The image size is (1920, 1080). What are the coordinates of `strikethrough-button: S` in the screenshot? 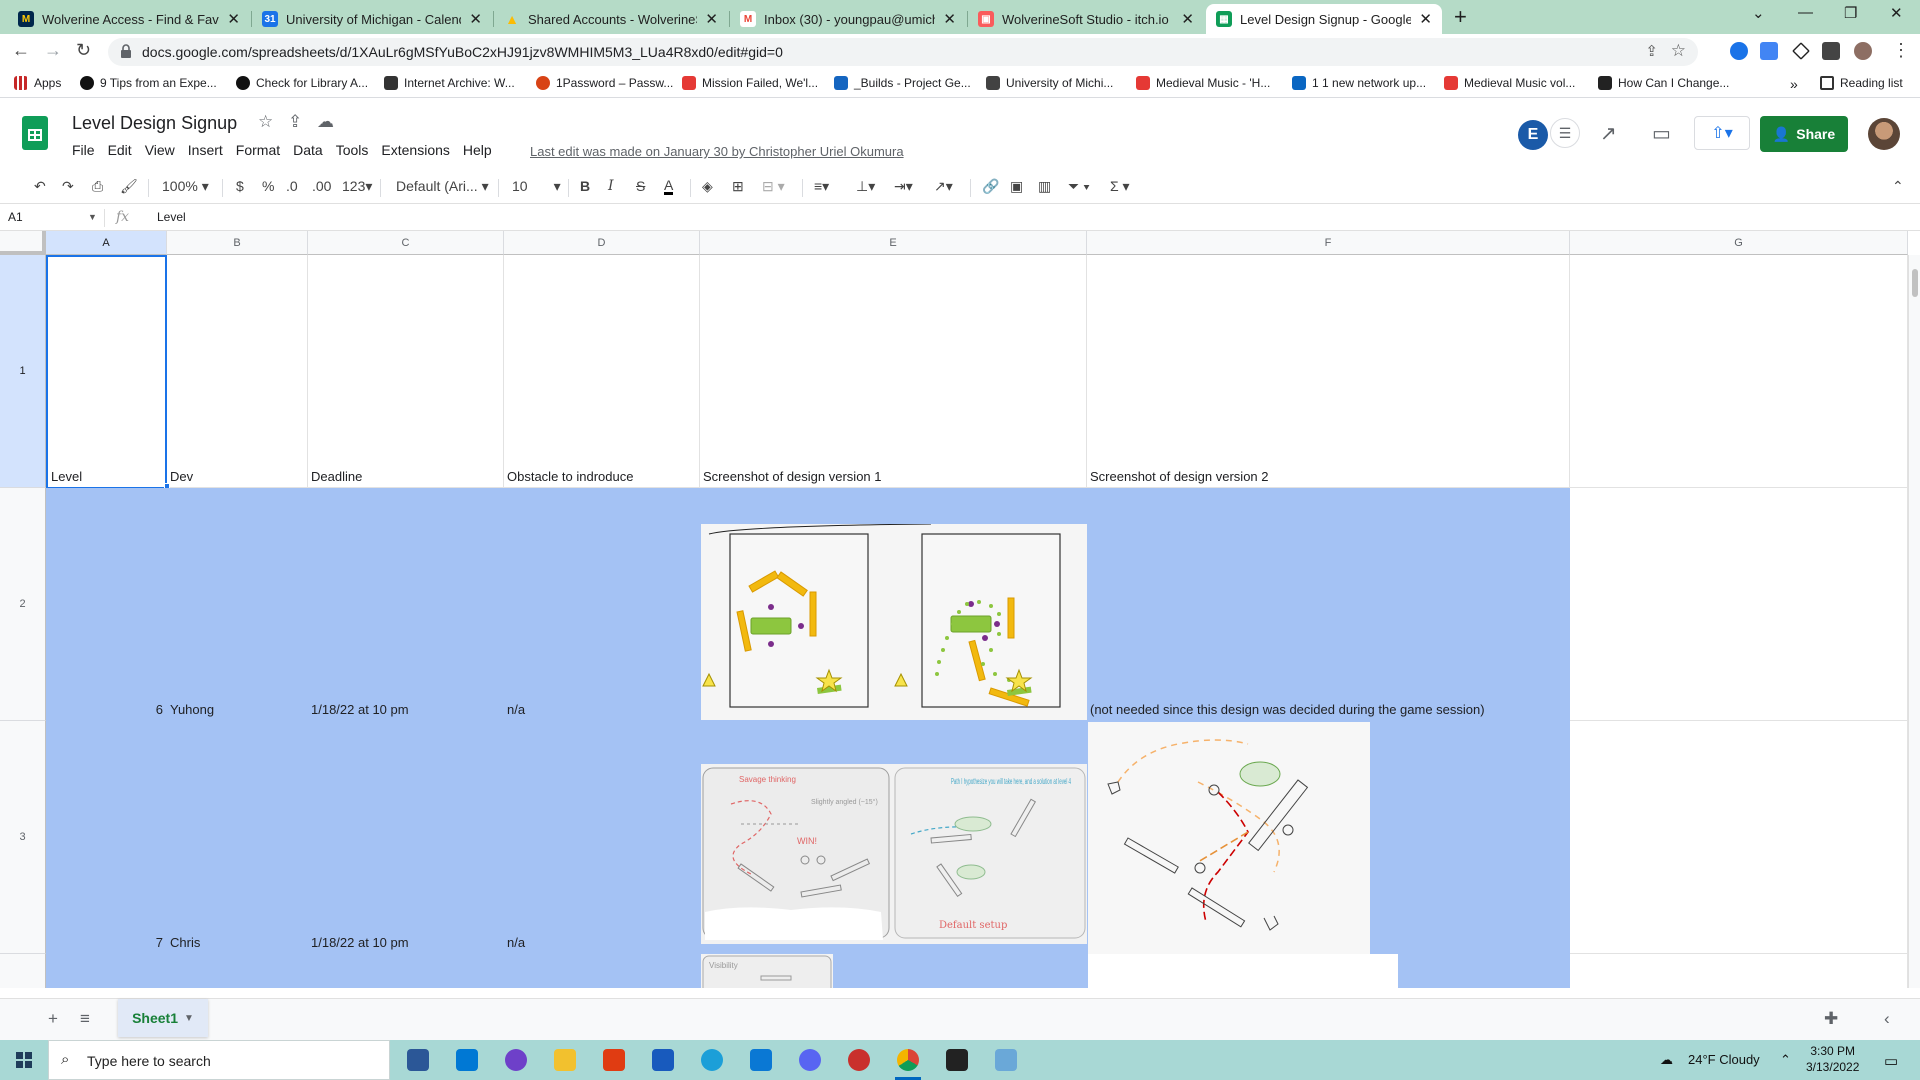 It's located at (640, 186).